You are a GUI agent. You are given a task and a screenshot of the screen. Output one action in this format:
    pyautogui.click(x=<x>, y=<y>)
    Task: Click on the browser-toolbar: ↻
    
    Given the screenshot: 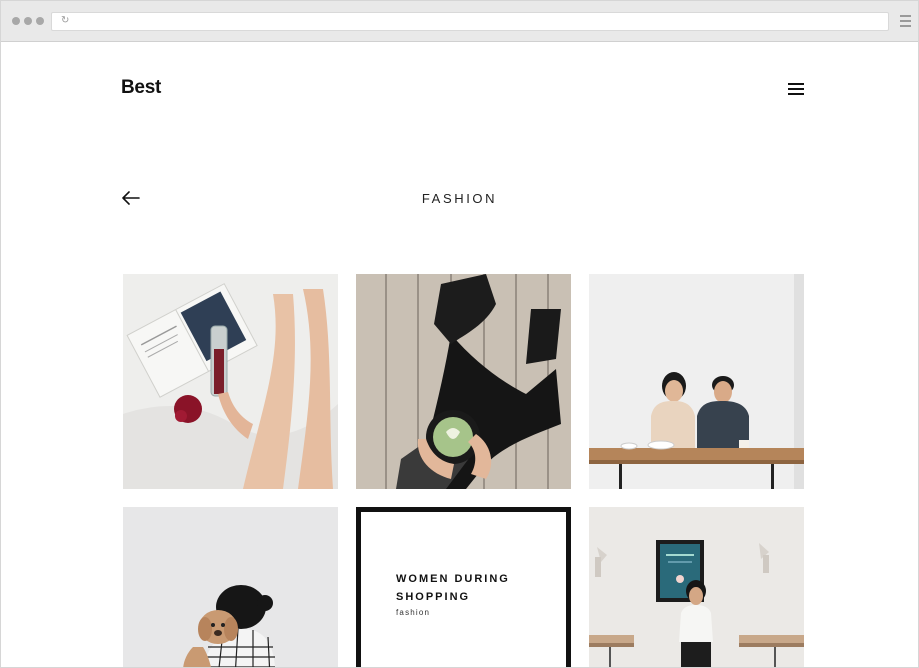 What is the action you would take?
    pyautogui.click(x=459, y=21)
    